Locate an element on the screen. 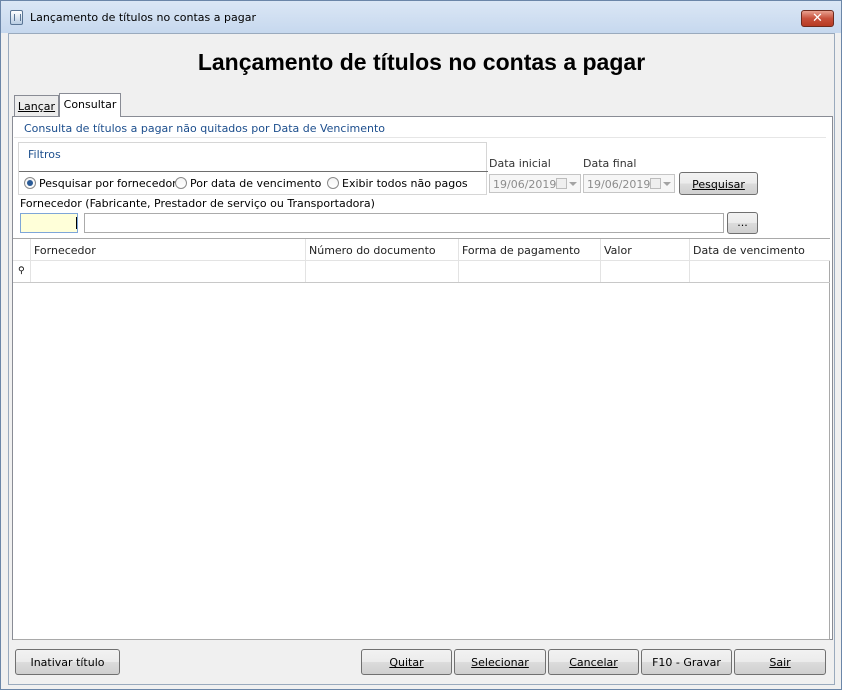 The width and height of the screenshot is (842, 690). col-header-forma-pagamento: Forma de pagamento is located at coordinates (530, 250).